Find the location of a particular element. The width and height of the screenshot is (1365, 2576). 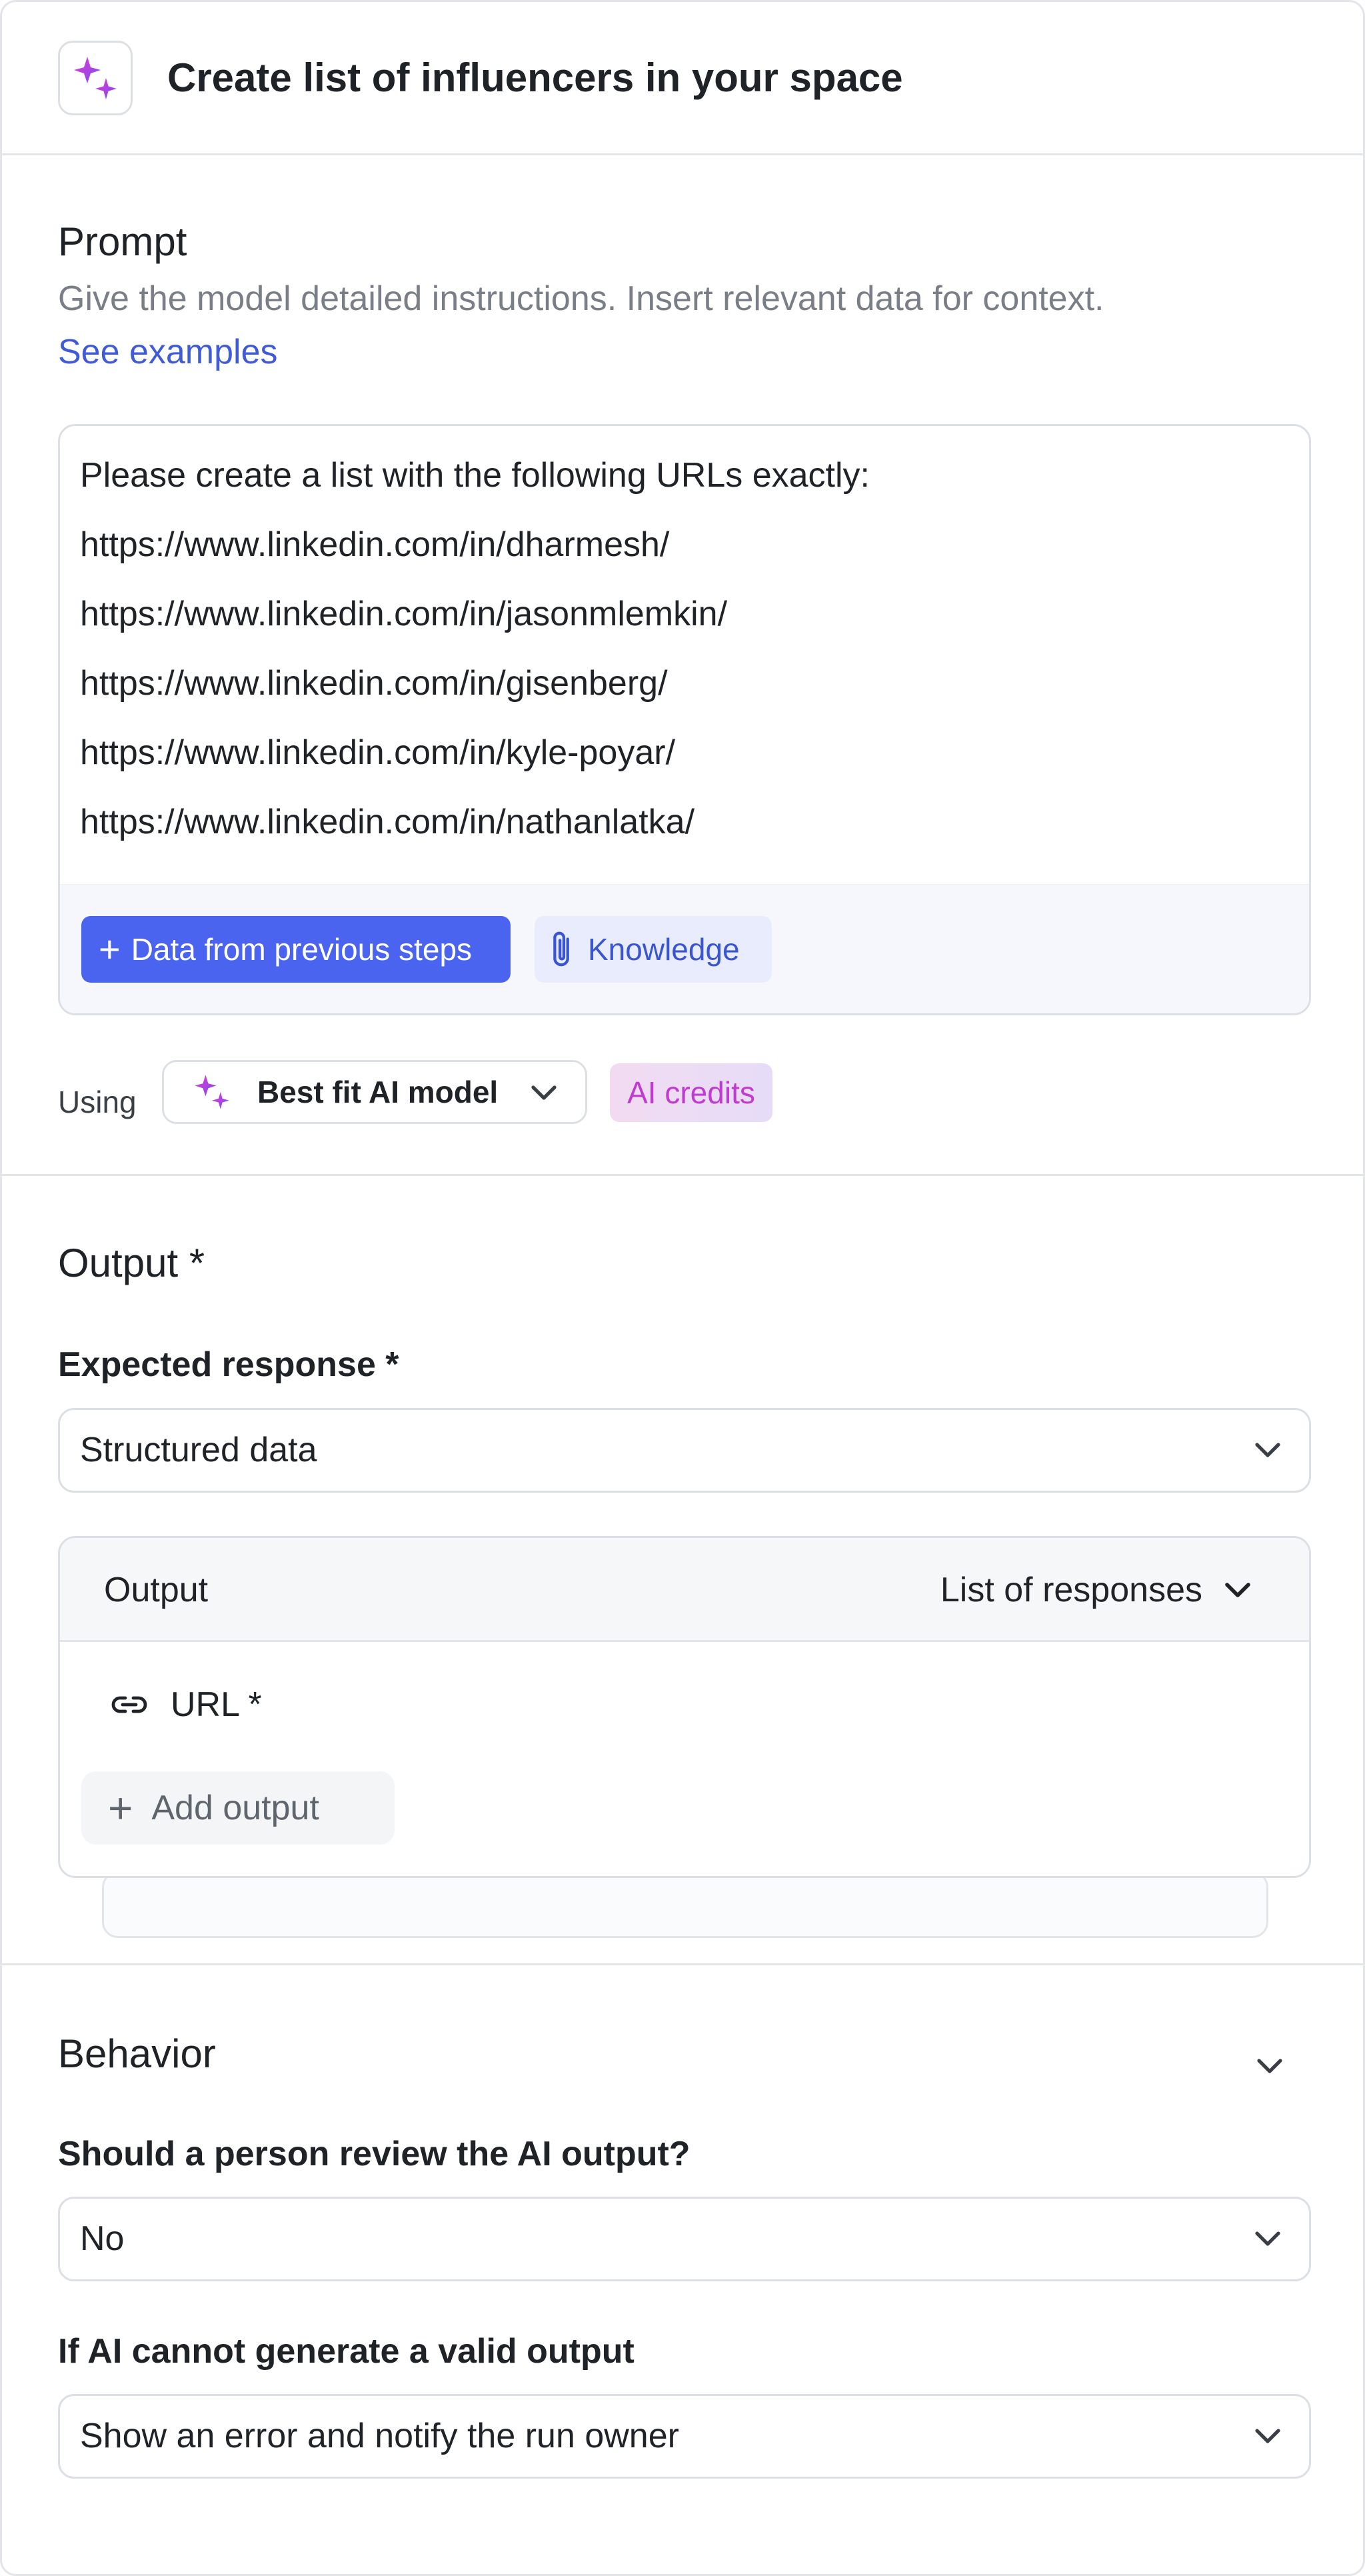

add-output-label: Add output is located at coordinates (235, 1808).